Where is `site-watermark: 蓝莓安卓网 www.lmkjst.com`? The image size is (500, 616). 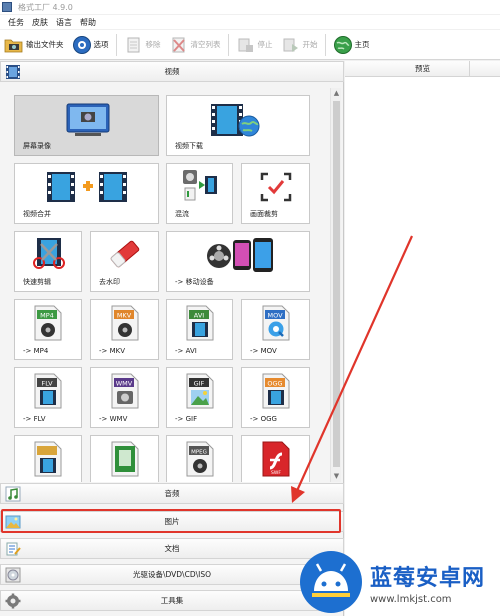
site-watermark: 蓝莓安卓网 www.lmkjst.com is located at coordinates (400, 582).